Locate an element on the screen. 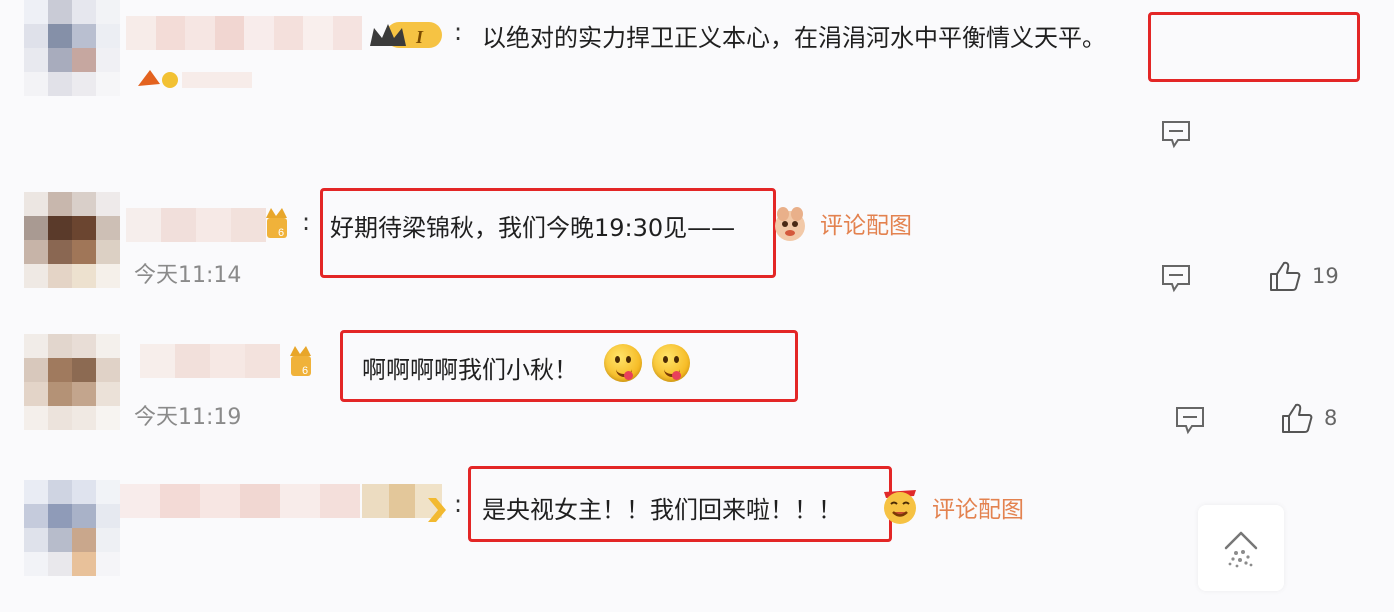 This screenshot has height=612, width=1394. scroll-top-icon is located at coordinates (1241, 549).